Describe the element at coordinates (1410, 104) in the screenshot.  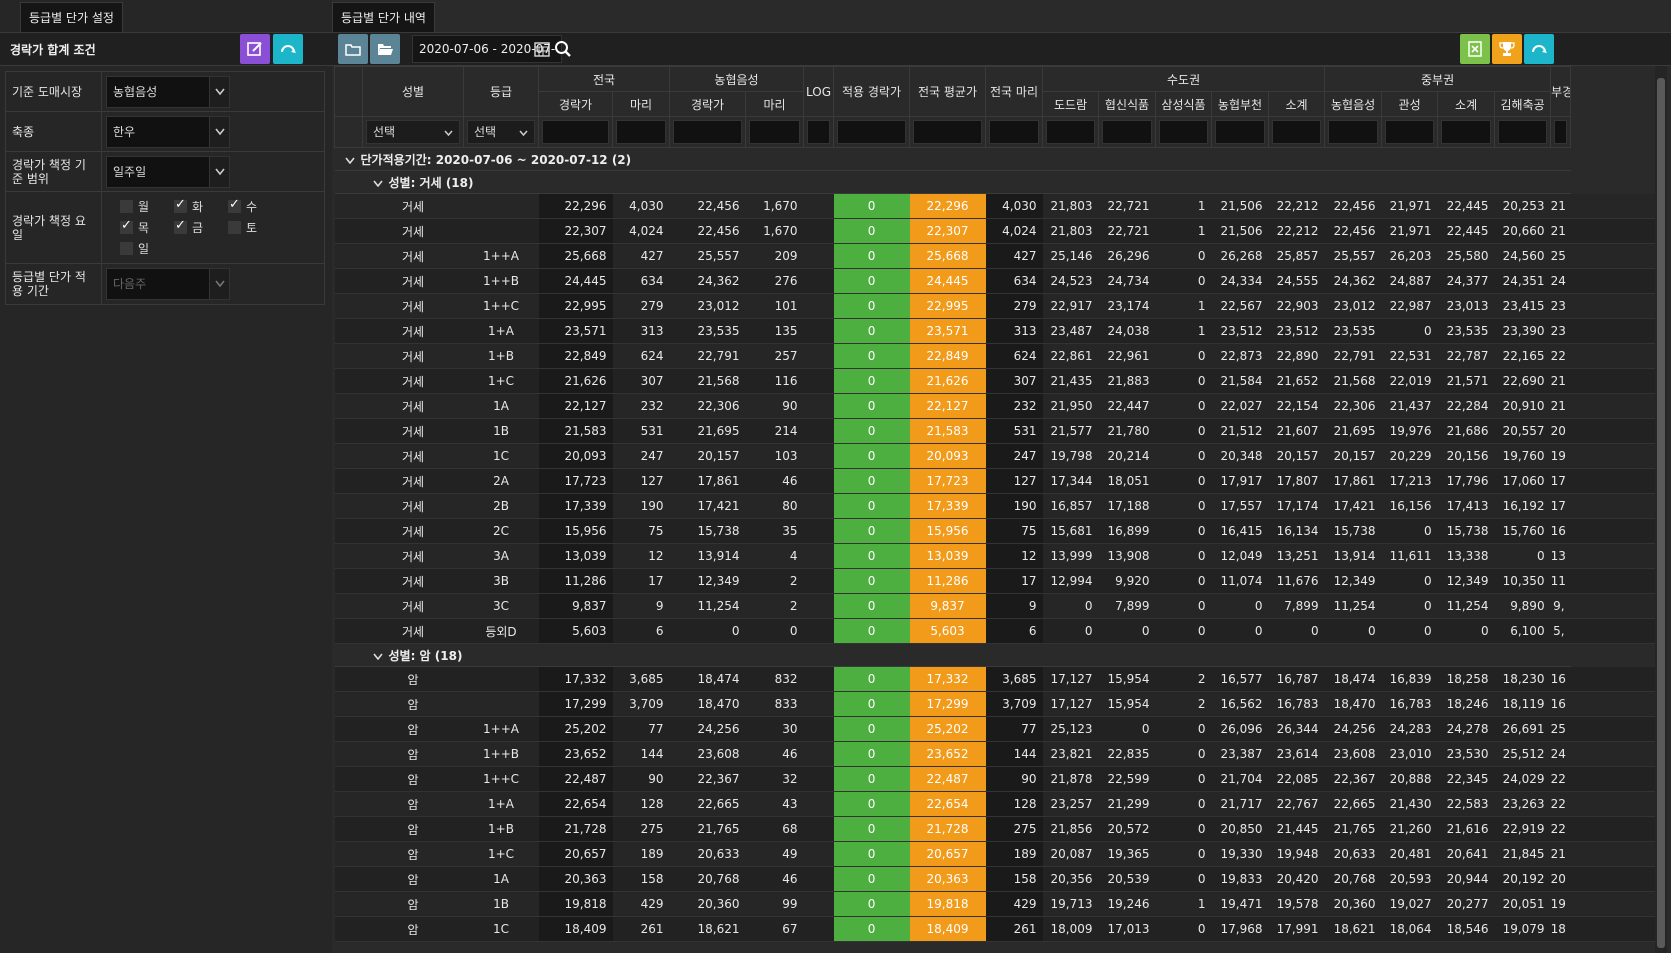
I see `header-market-col: 관성` at that location.